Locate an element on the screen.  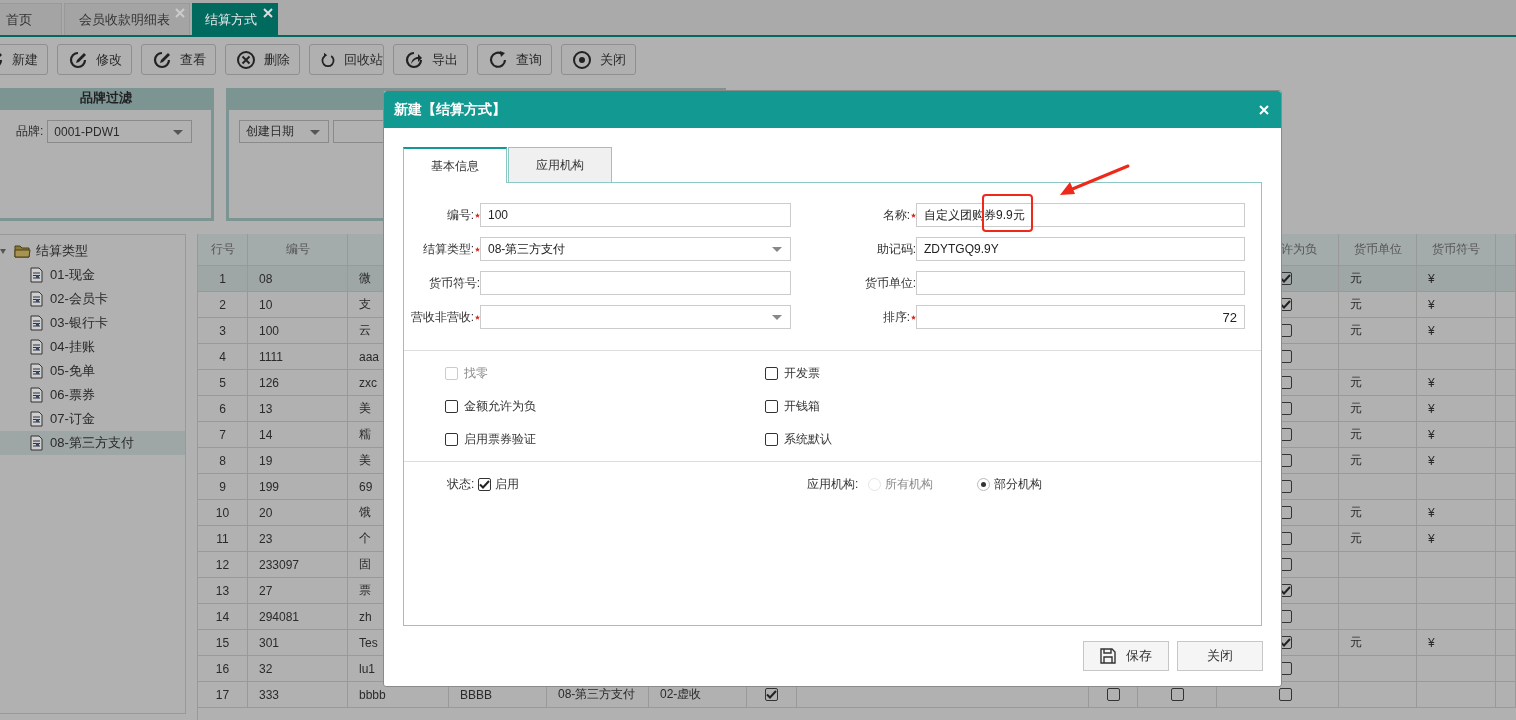
table-cell: 20 is located at coordinates (298, 512).